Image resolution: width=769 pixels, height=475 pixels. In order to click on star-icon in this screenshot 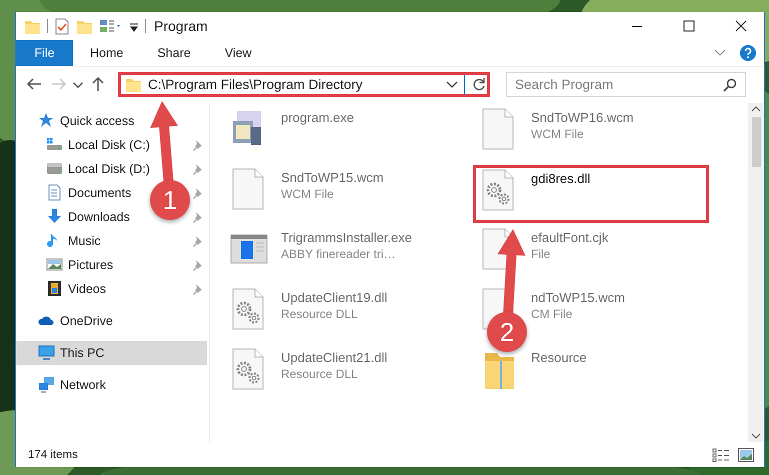, I will do `click(46, 121)`.